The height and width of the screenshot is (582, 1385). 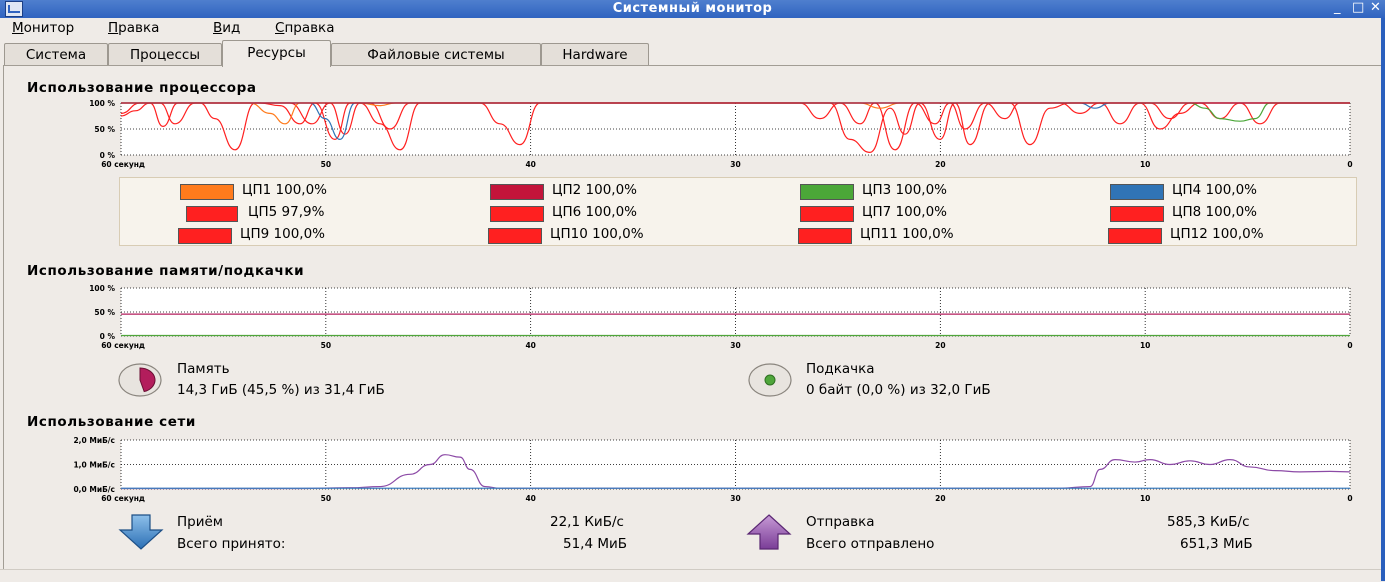 What do you see at coordinates (769, 532) in the screenshot?
I see `send-arrow-icon` at bounding box center [769, 532].